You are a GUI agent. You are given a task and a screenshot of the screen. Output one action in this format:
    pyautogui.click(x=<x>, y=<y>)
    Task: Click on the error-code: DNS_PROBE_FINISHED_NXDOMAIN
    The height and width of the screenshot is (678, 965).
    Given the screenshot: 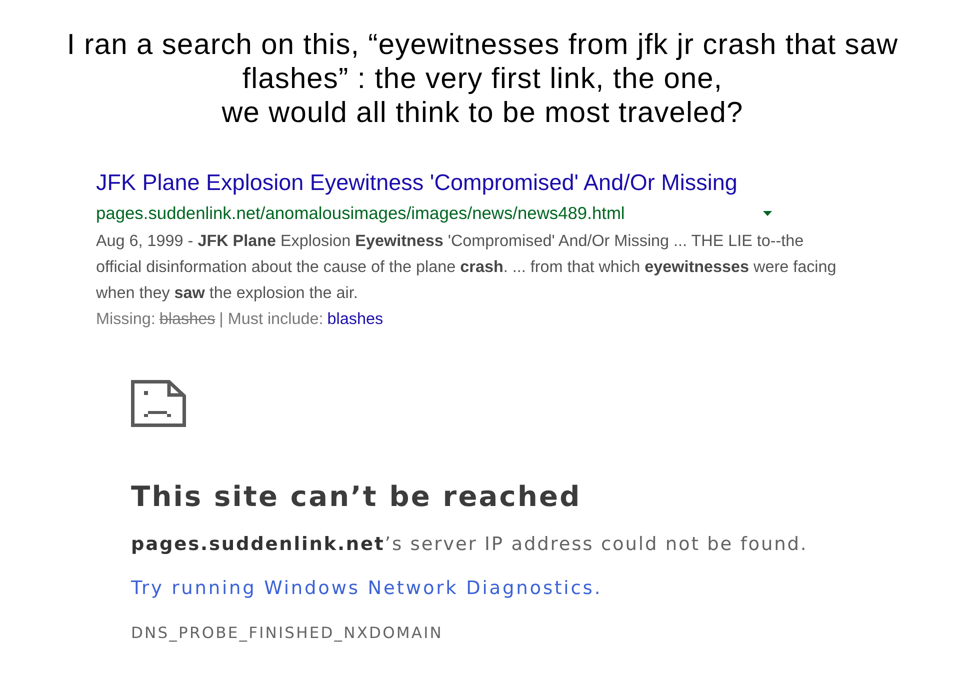 What is the action you would take?
    pyautogui.click(x=287, y=633)
    